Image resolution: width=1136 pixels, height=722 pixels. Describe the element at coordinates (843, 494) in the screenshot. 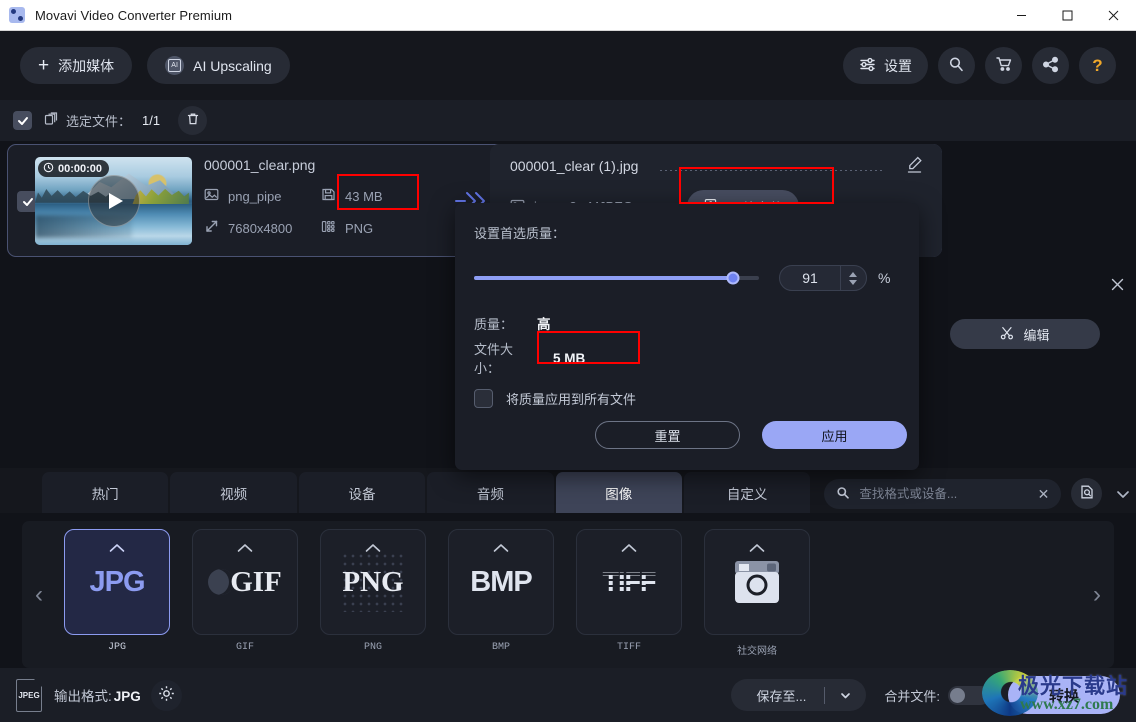

I see `search-icon` at that location.